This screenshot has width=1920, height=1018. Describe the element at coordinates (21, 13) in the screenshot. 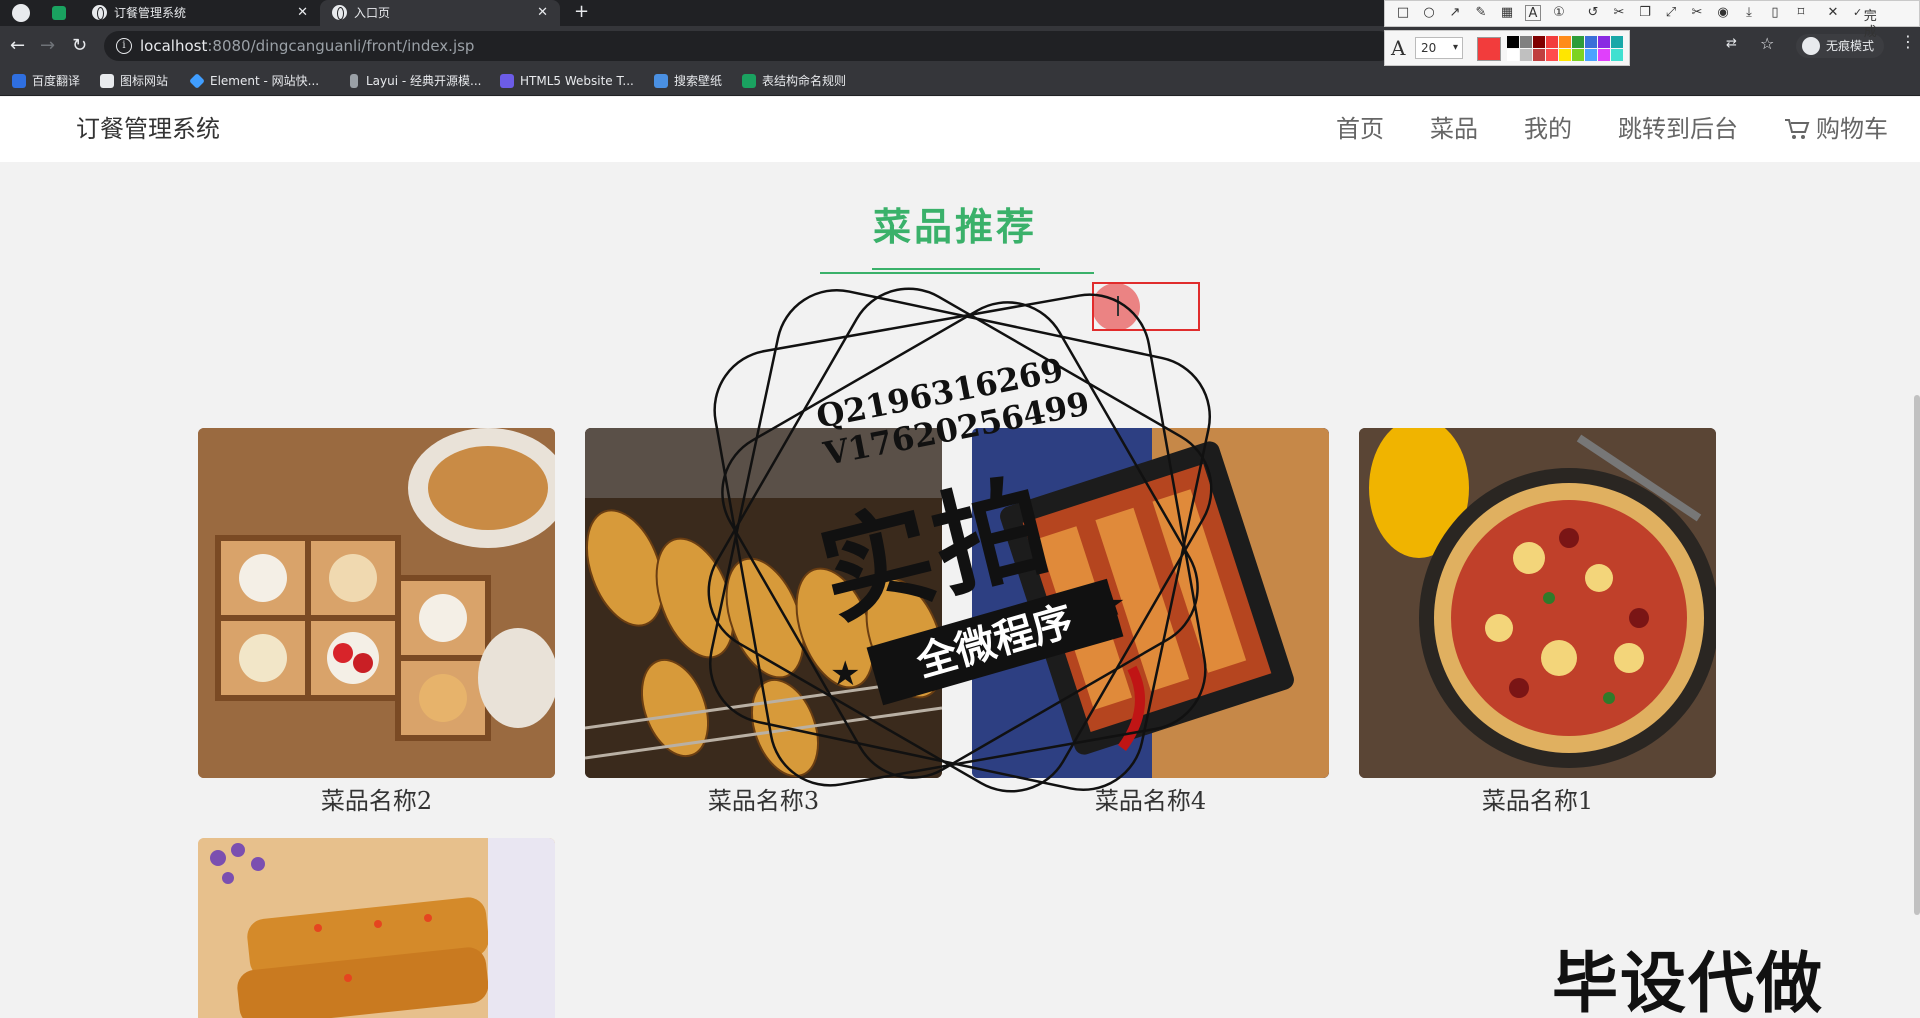

I see `browser-logo-icon` at that location.